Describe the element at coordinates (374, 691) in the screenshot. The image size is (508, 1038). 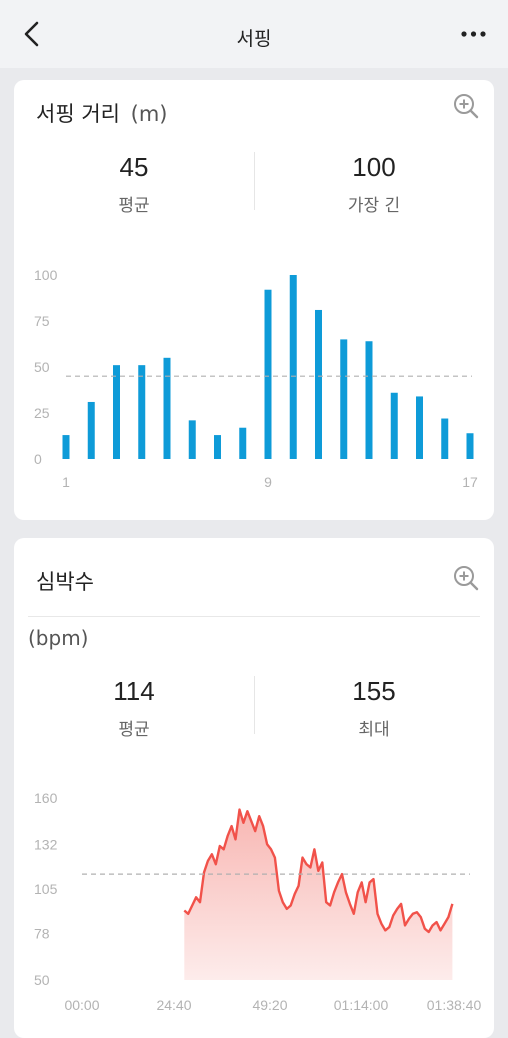
I see `hr-max-value: 155` at that location.